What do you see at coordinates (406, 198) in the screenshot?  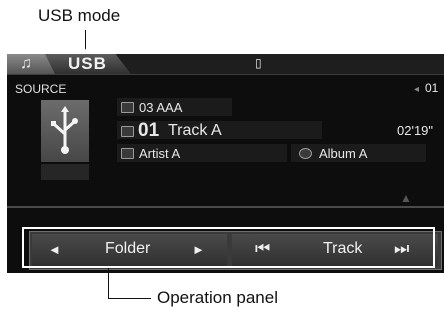 I see `triangle-marker-icon: ▲` at bounding box center [406, 198].